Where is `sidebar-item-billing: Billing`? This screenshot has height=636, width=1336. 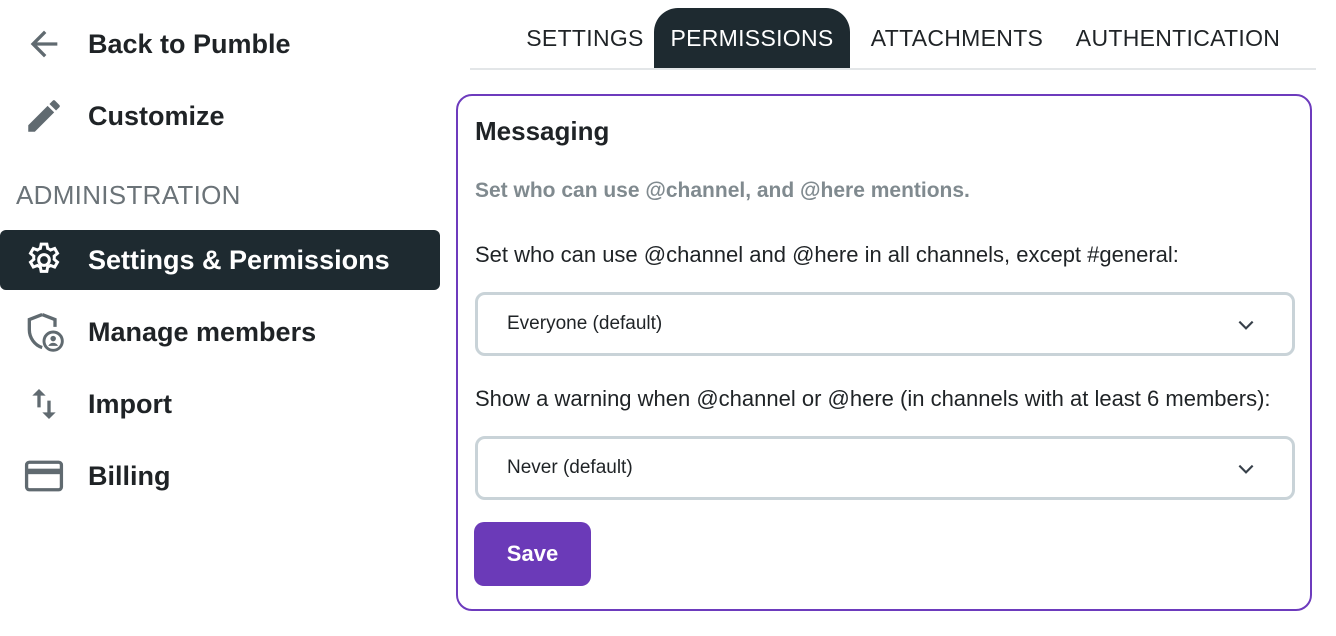
sidebar-item-billing: Billing is located at coordinates (220, 476).